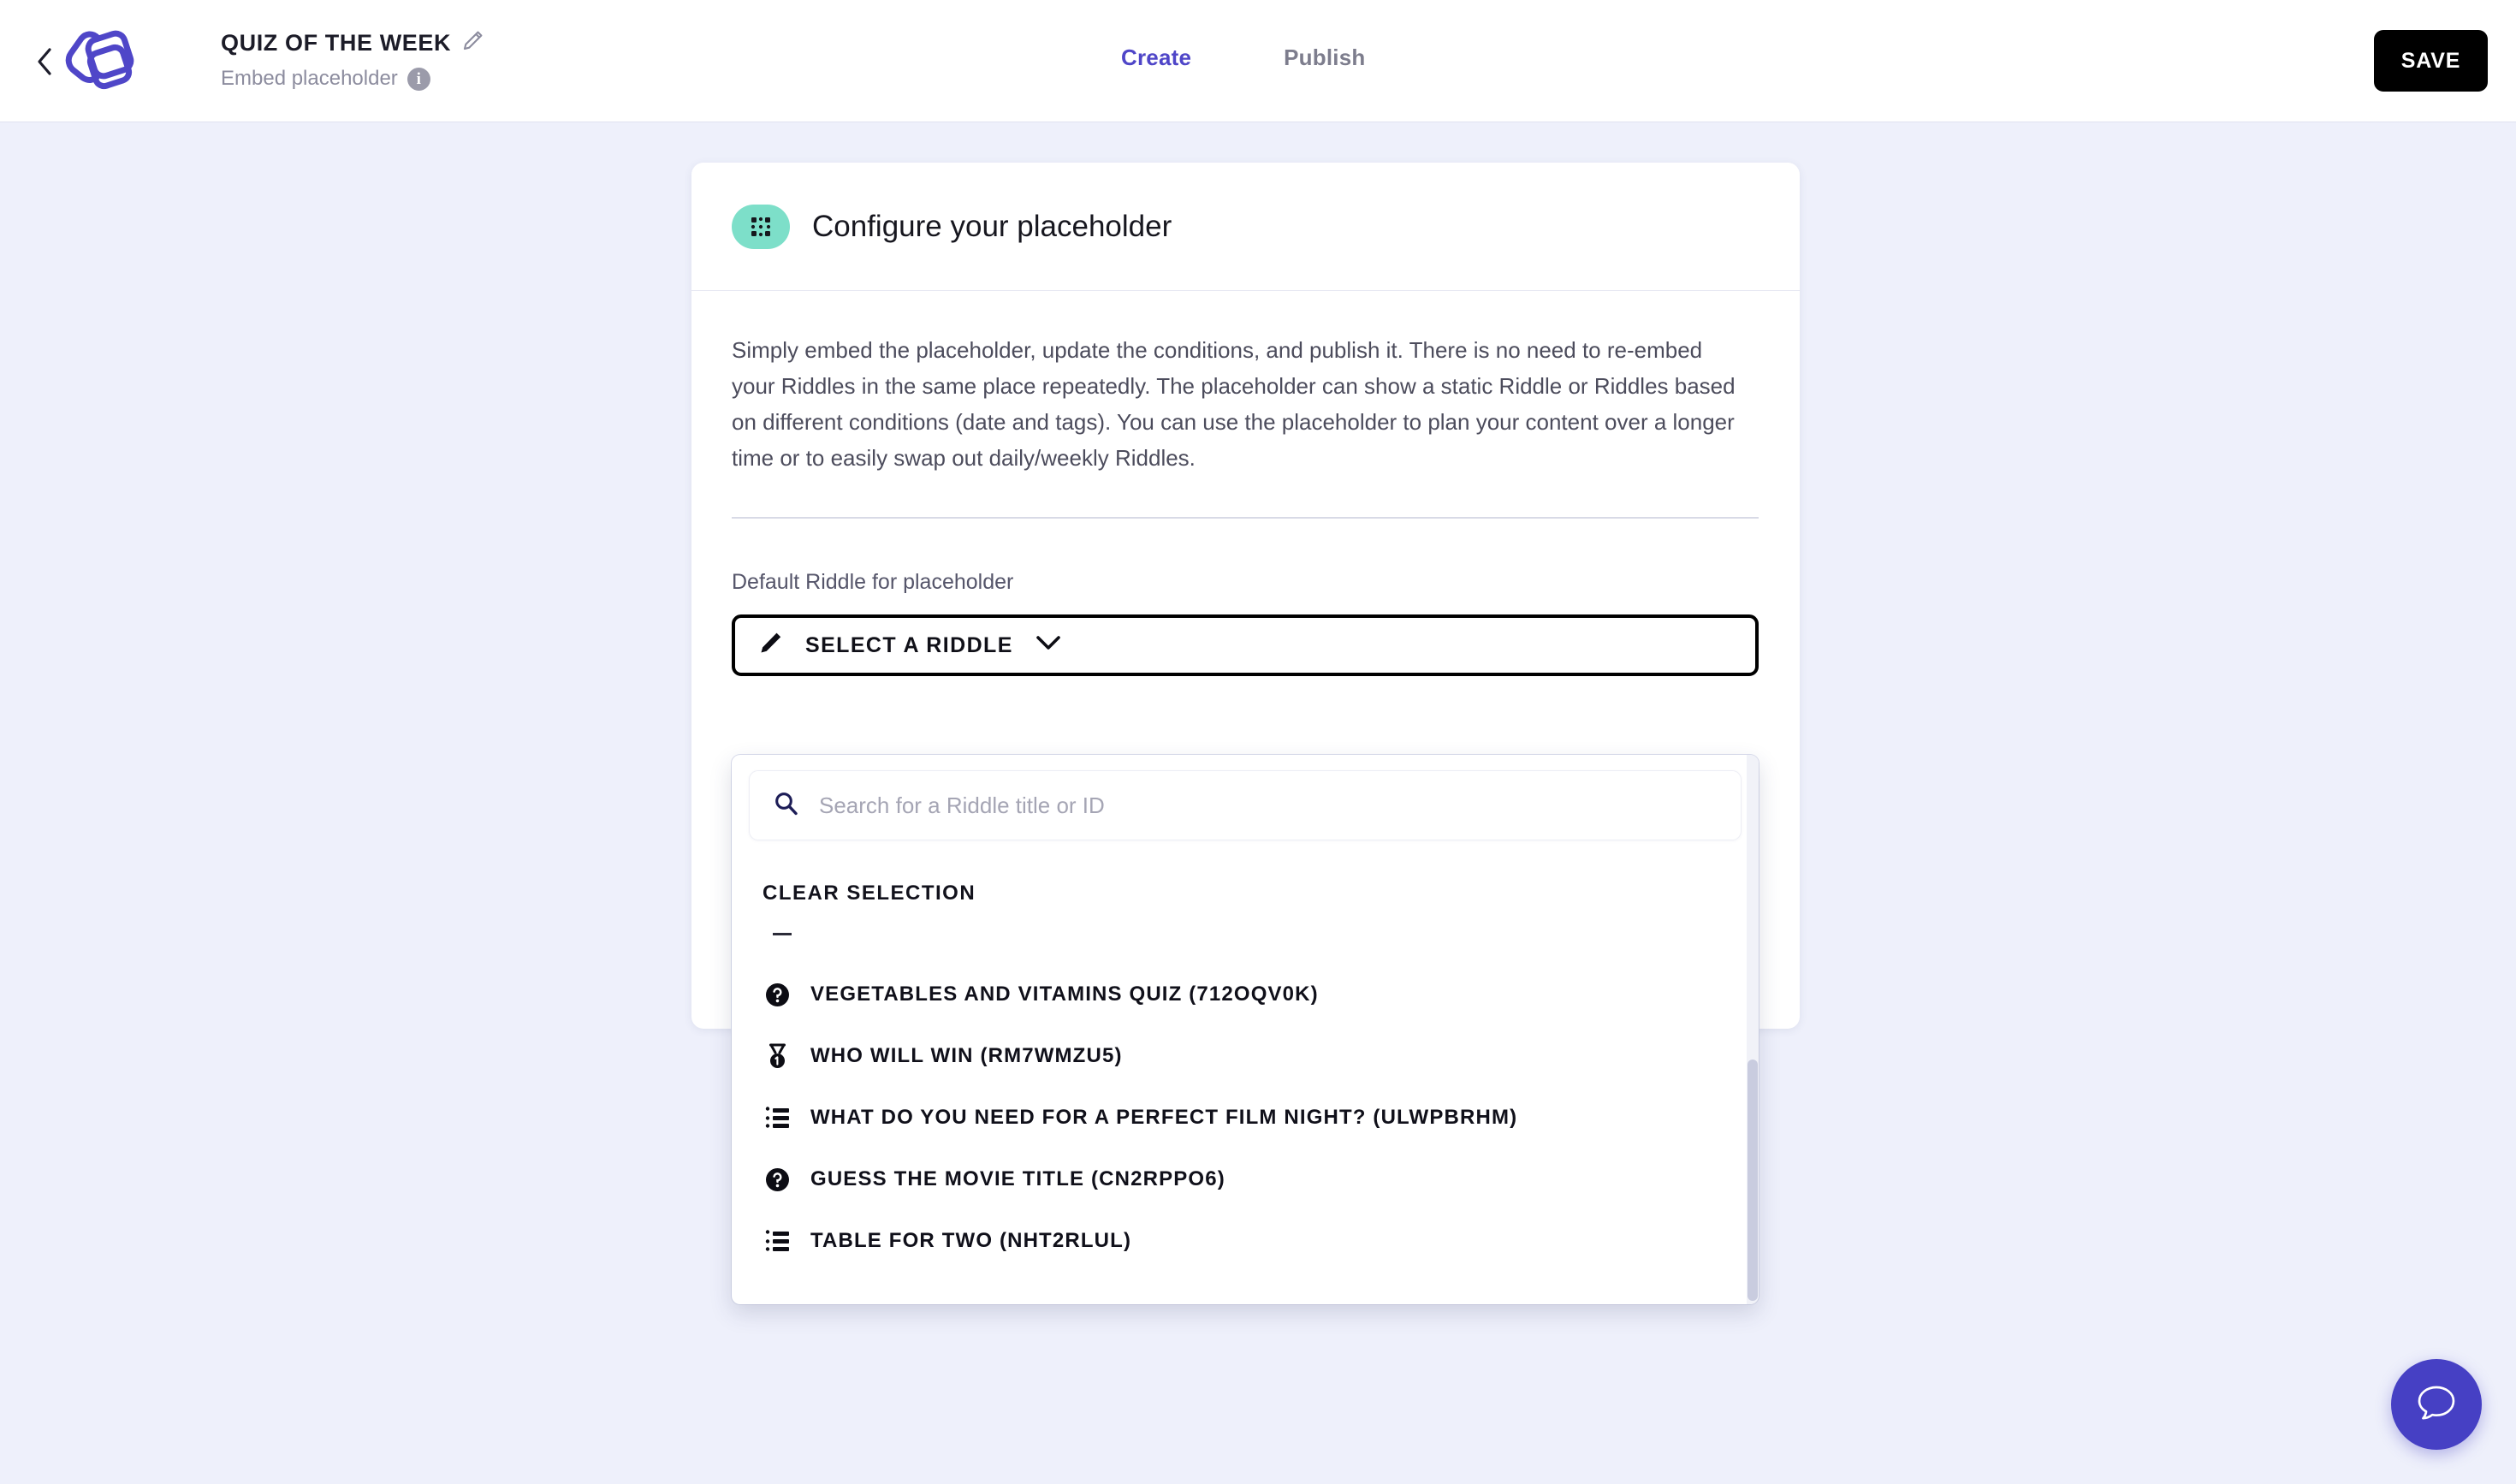  Describe the element at coordinates (1225, 806) in the screenshot. I see `search-input` at that location.